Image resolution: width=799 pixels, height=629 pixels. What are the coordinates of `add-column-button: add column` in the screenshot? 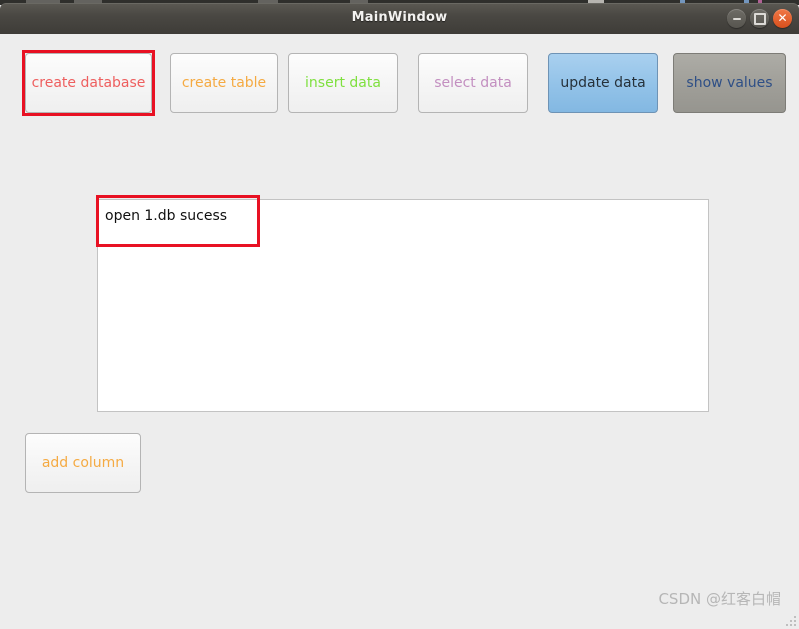 It's located at (83, 463).